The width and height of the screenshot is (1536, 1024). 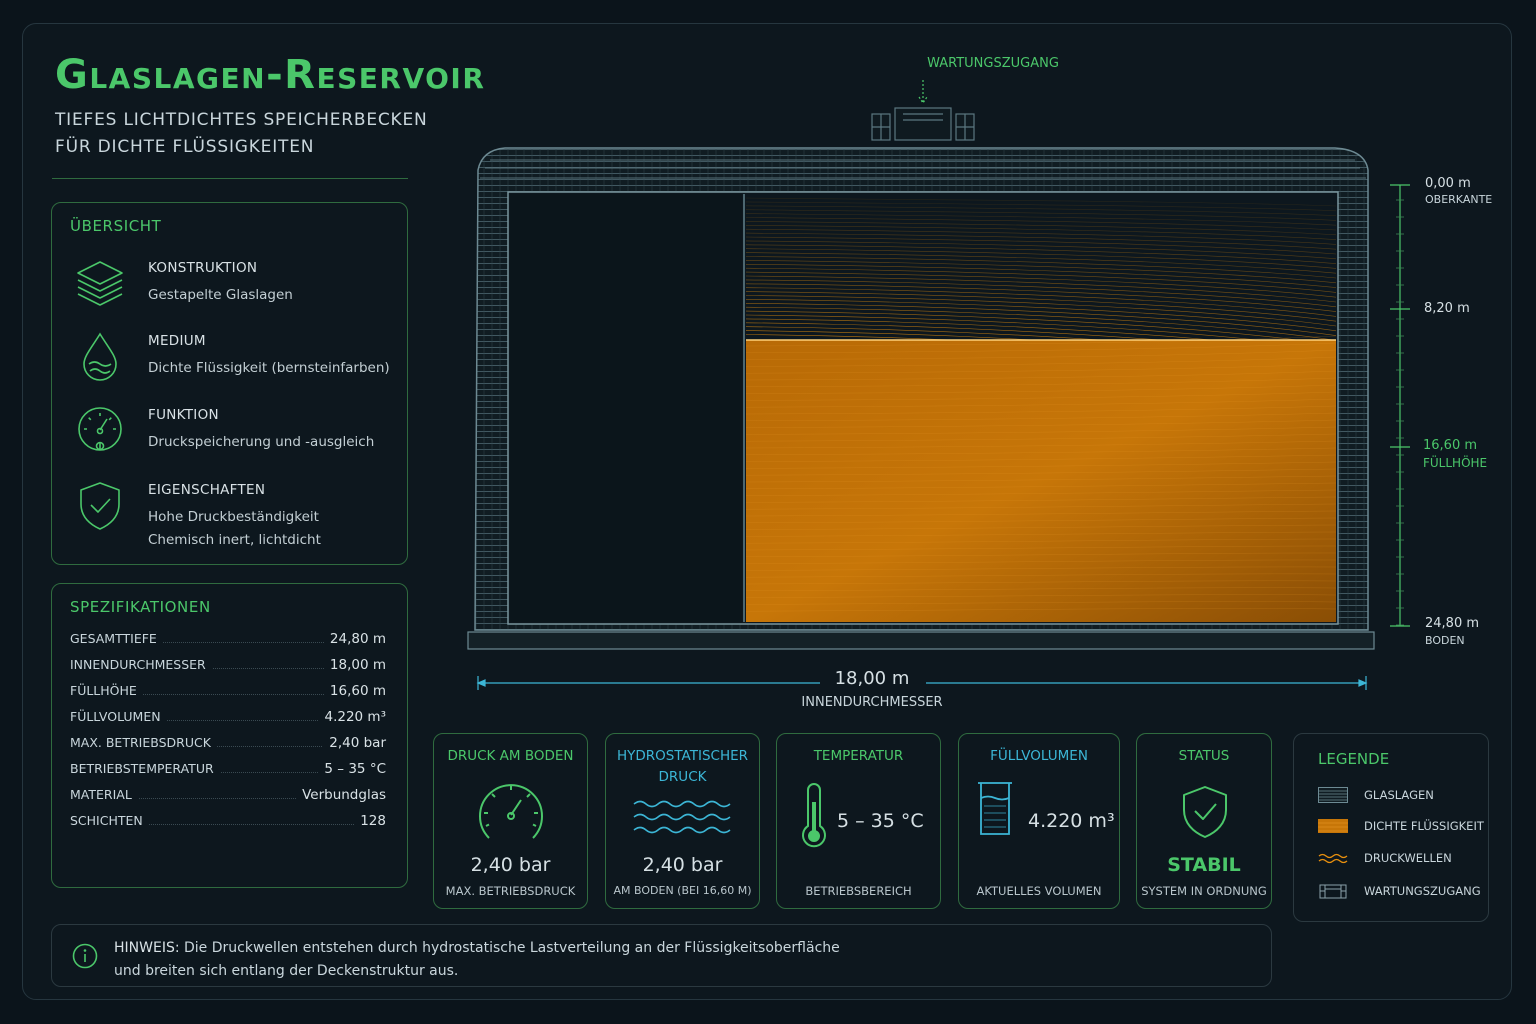 What do you see at coordinates (1071, 821) in the screenshot?
I see `card-value: 4.220 m³` at bounding box center [1071, 821].